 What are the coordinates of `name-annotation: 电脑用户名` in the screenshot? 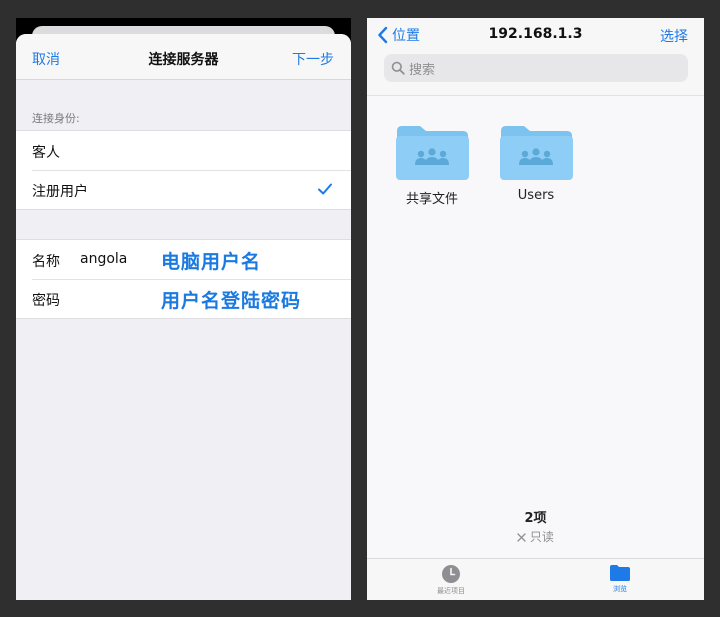 It's located at (211, 262).